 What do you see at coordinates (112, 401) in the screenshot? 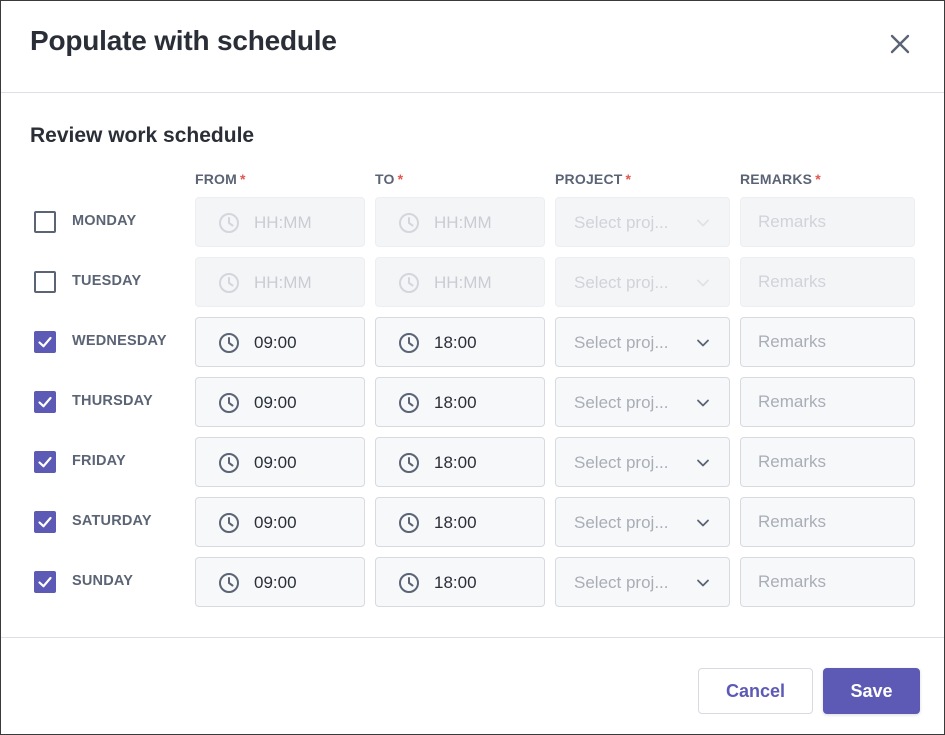
I see `day-label: THURSDAY` at bounding box center [112, 401].